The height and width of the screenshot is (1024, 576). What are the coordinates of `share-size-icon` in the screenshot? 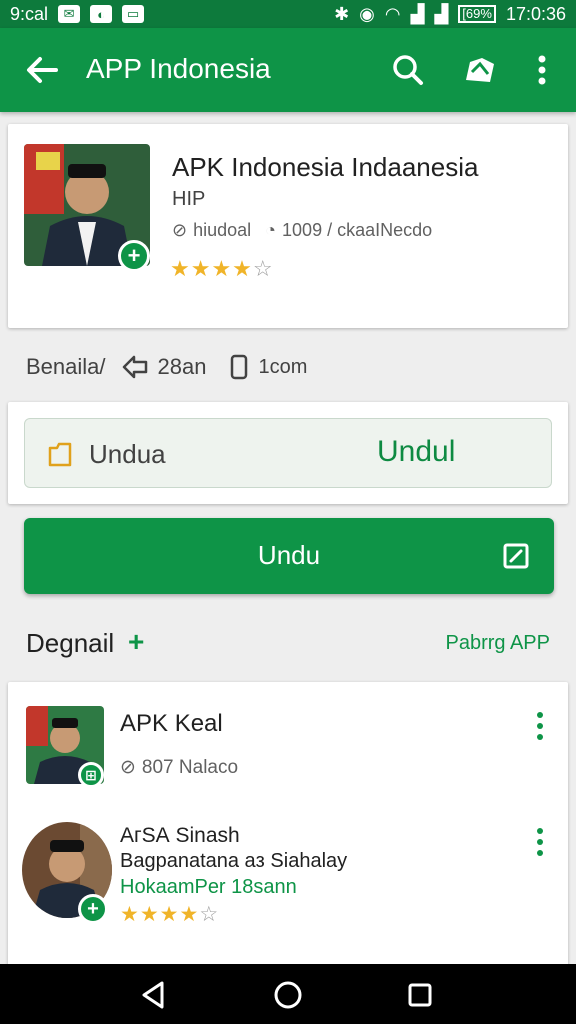 It's located at (134, 367).